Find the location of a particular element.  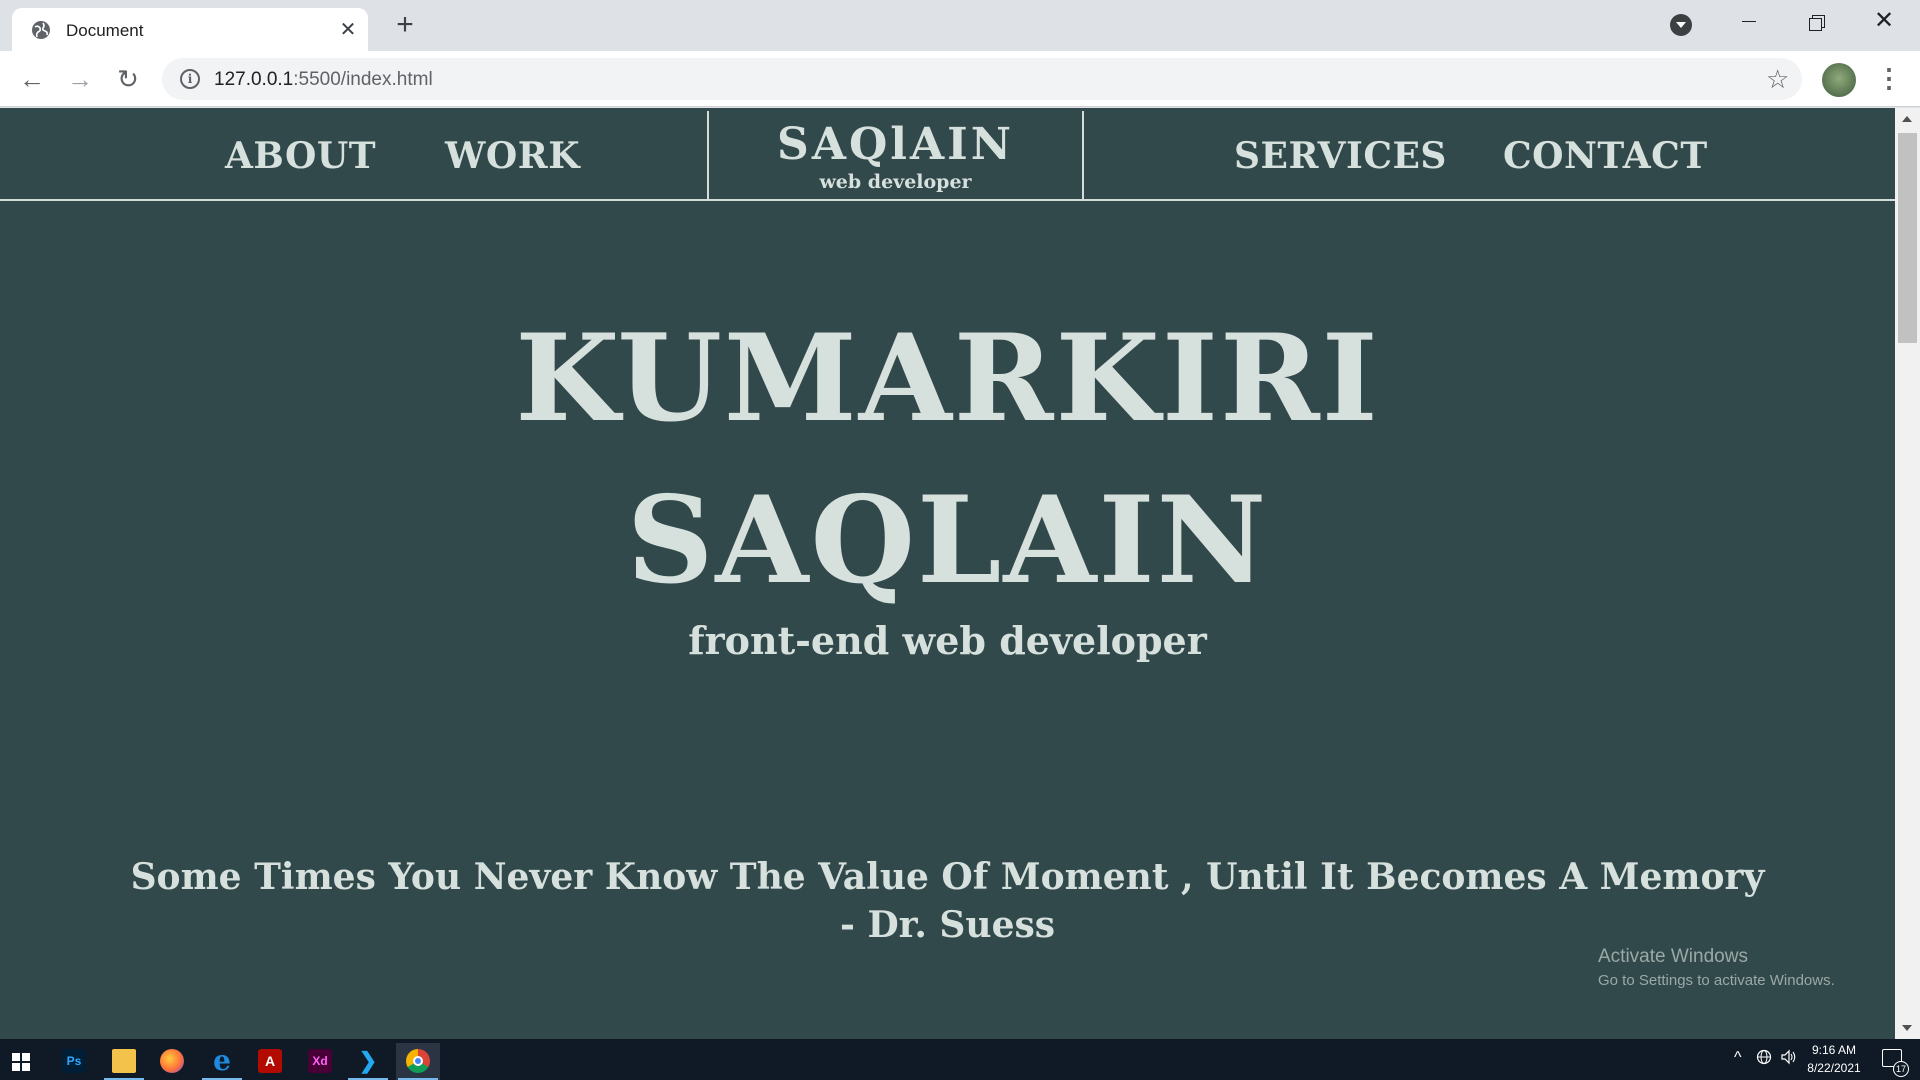

tab-title: Document is located at coordinates (105, 30).